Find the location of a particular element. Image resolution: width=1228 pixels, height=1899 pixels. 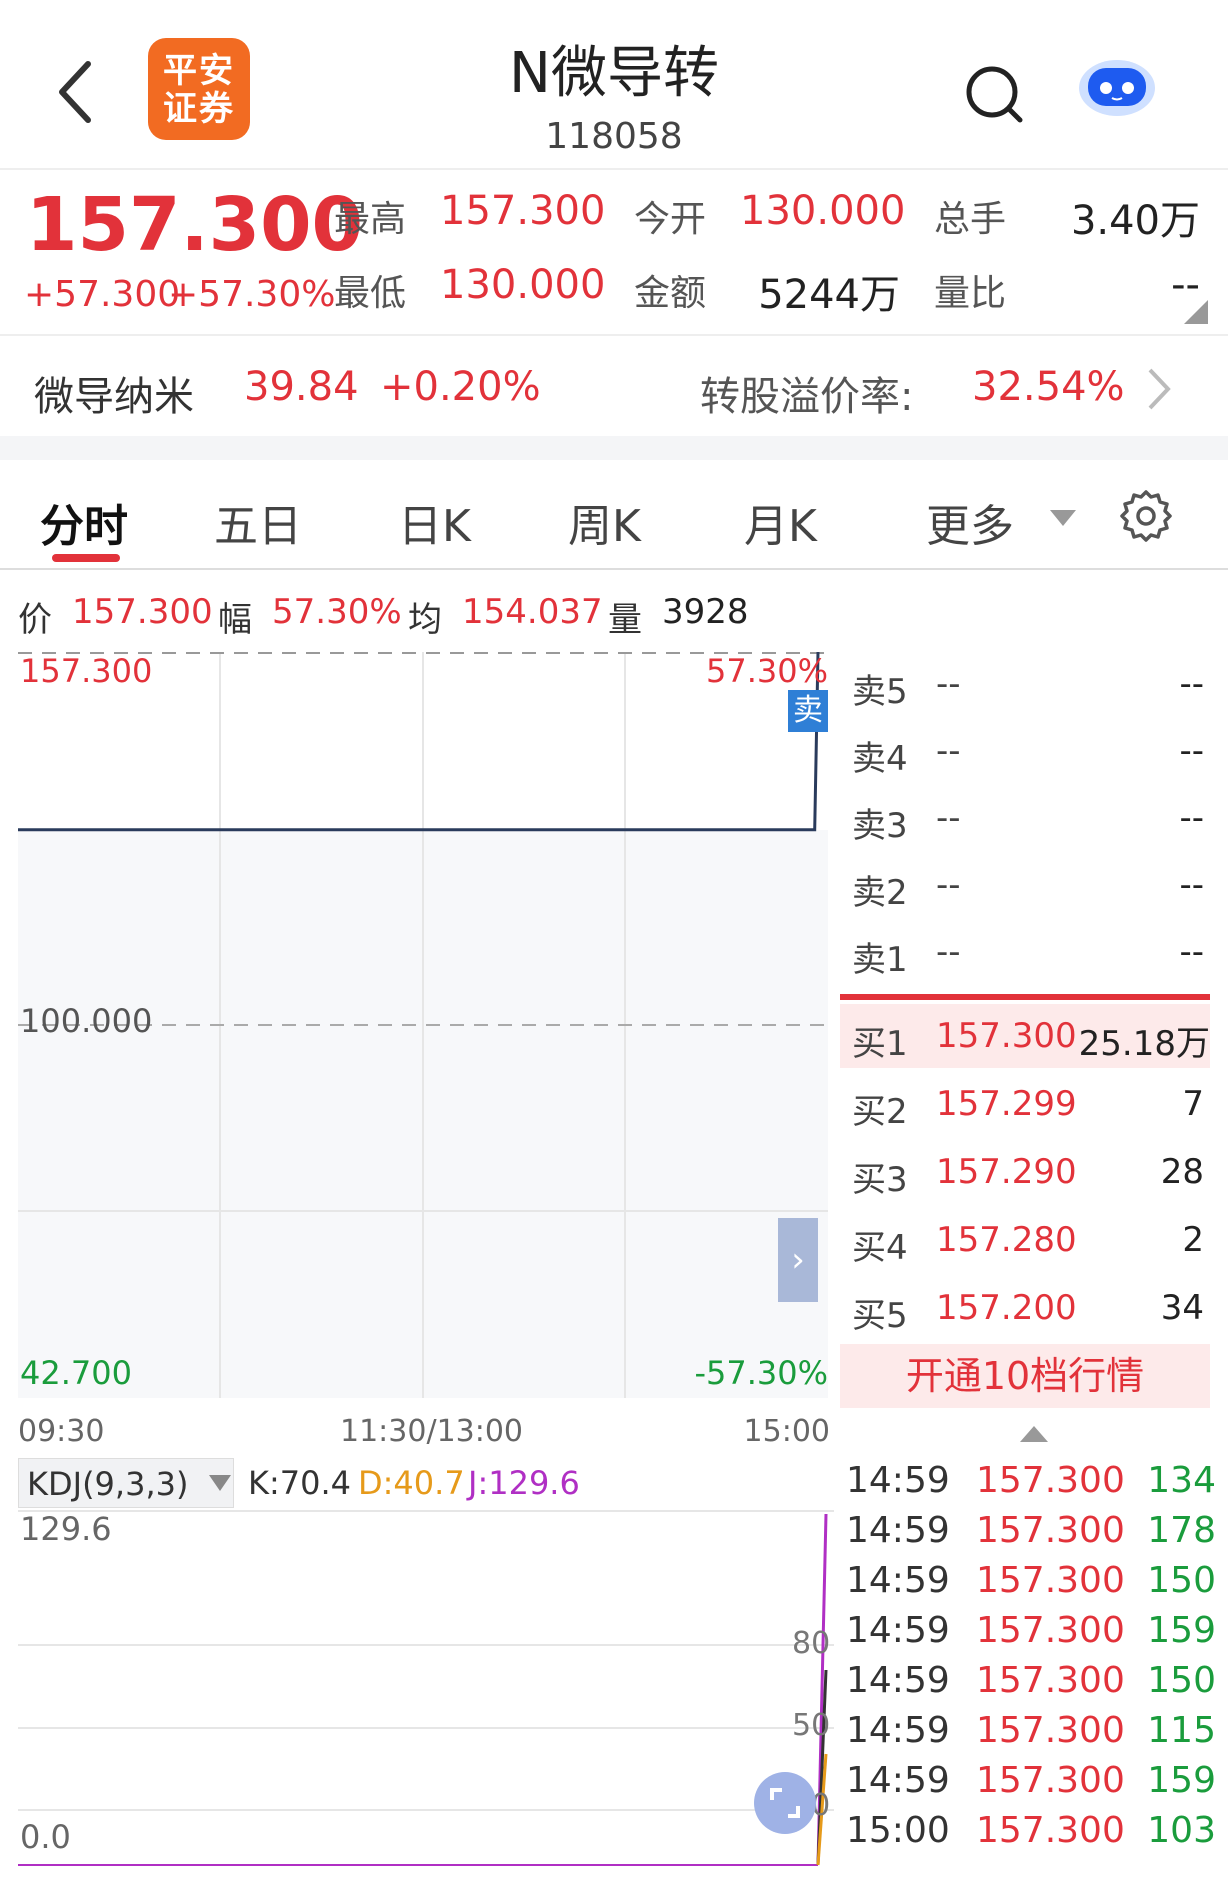

sell-row-1: 卖1 -- -- is located at coordinates (1032, 952).